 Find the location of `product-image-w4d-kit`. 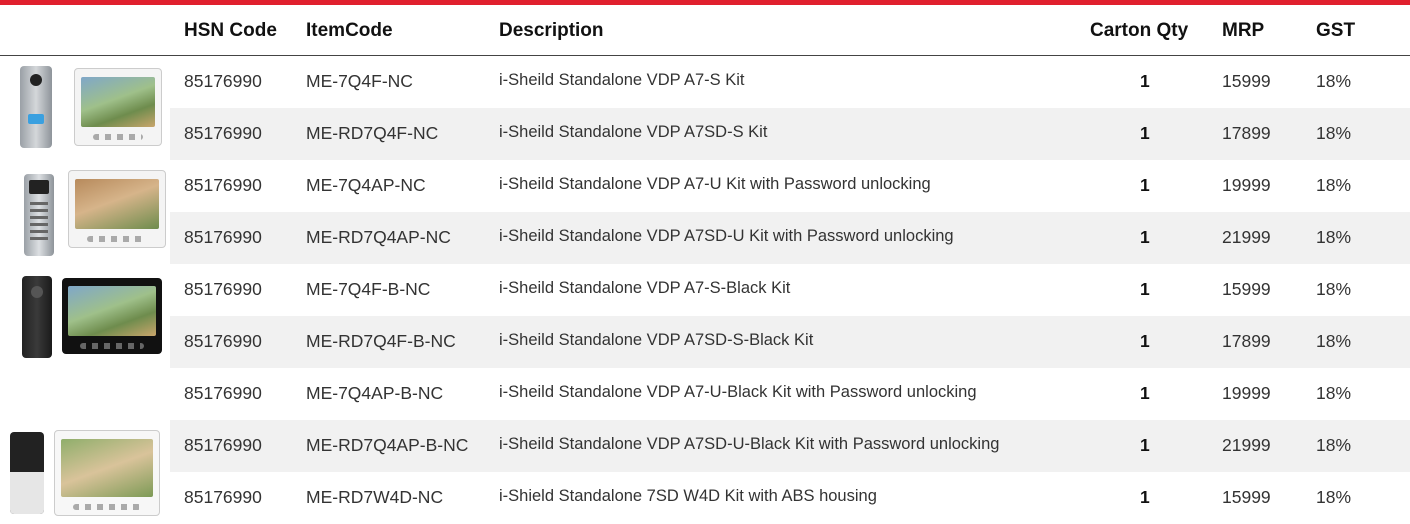

product-image-w4d-kit is located at coordinates (88, 472).